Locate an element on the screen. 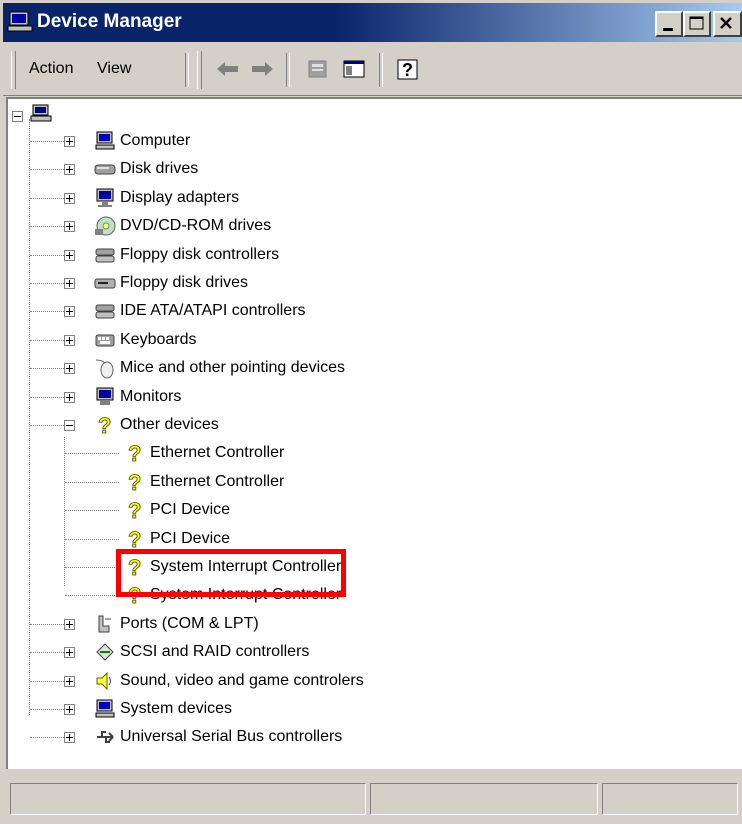 The image size is (742, 824). tree-category-label: Display adapters is located at coordinates (180, 197).